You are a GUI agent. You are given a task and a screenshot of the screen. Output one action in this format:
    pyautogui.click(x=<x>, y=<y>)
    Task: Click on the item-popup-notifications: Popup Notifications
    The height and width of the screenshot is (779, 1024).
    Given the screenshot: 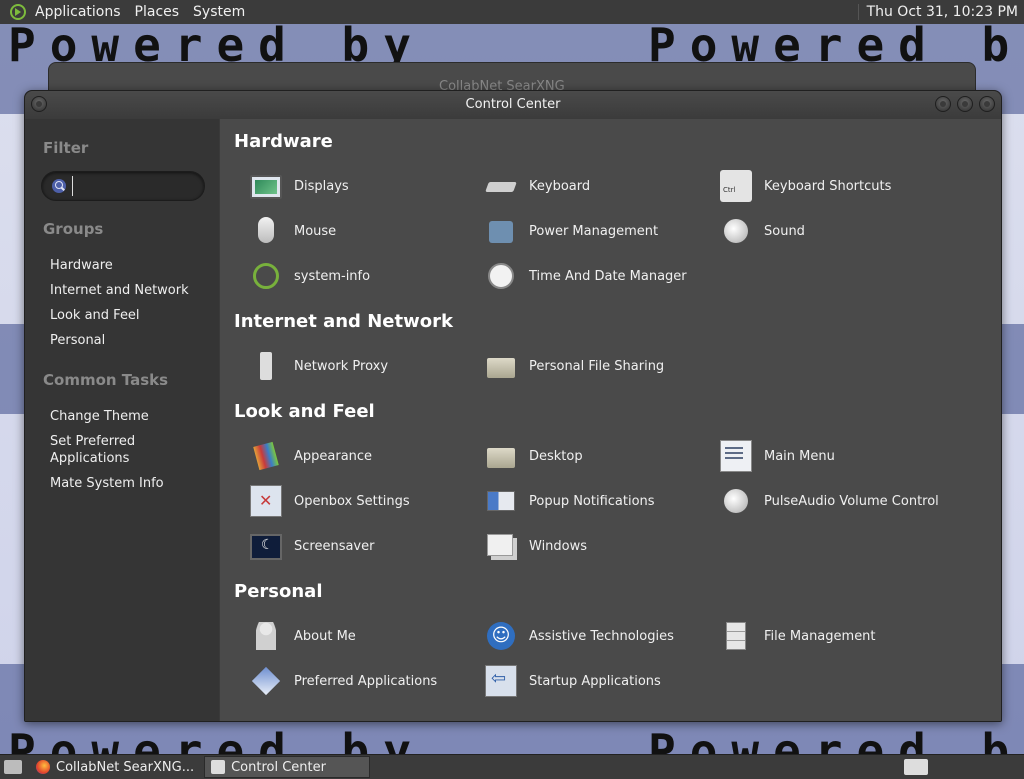 What is the action you would take?
    pyautogui.click(x=570, y=501)
    